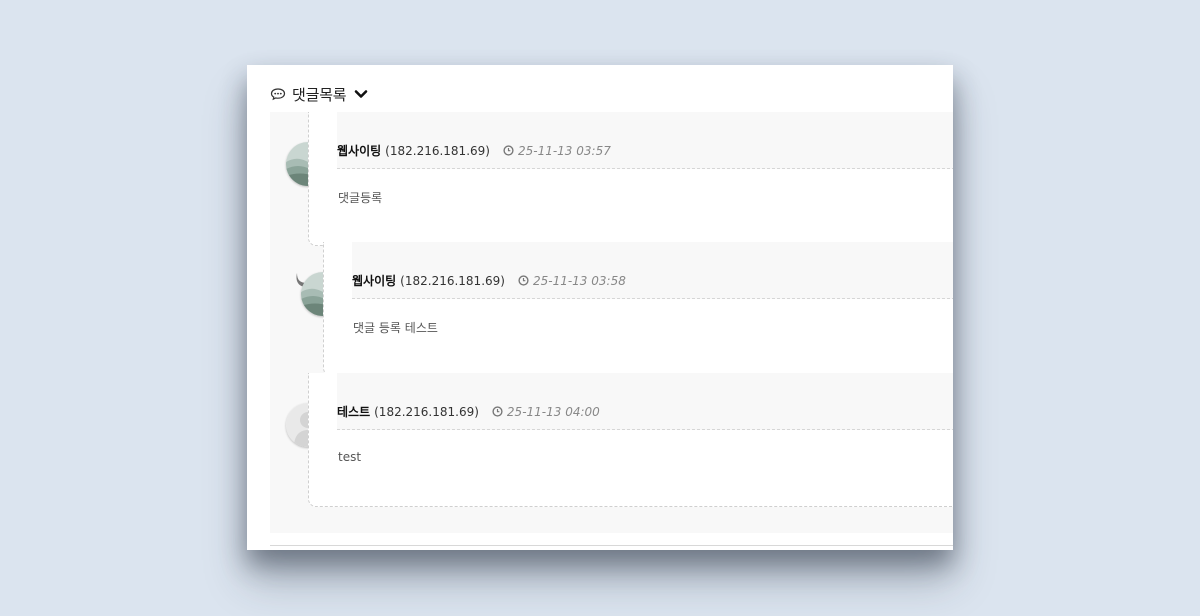 The image size is (1200, 616). I want to click on comment-content: test, so click(350, 457).